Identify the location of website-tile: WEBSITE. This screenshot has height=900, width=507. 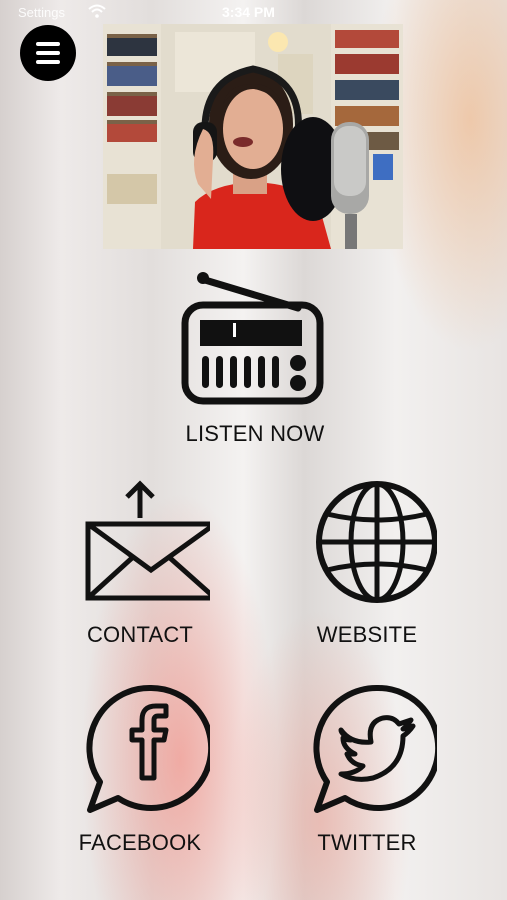
(367, 567).